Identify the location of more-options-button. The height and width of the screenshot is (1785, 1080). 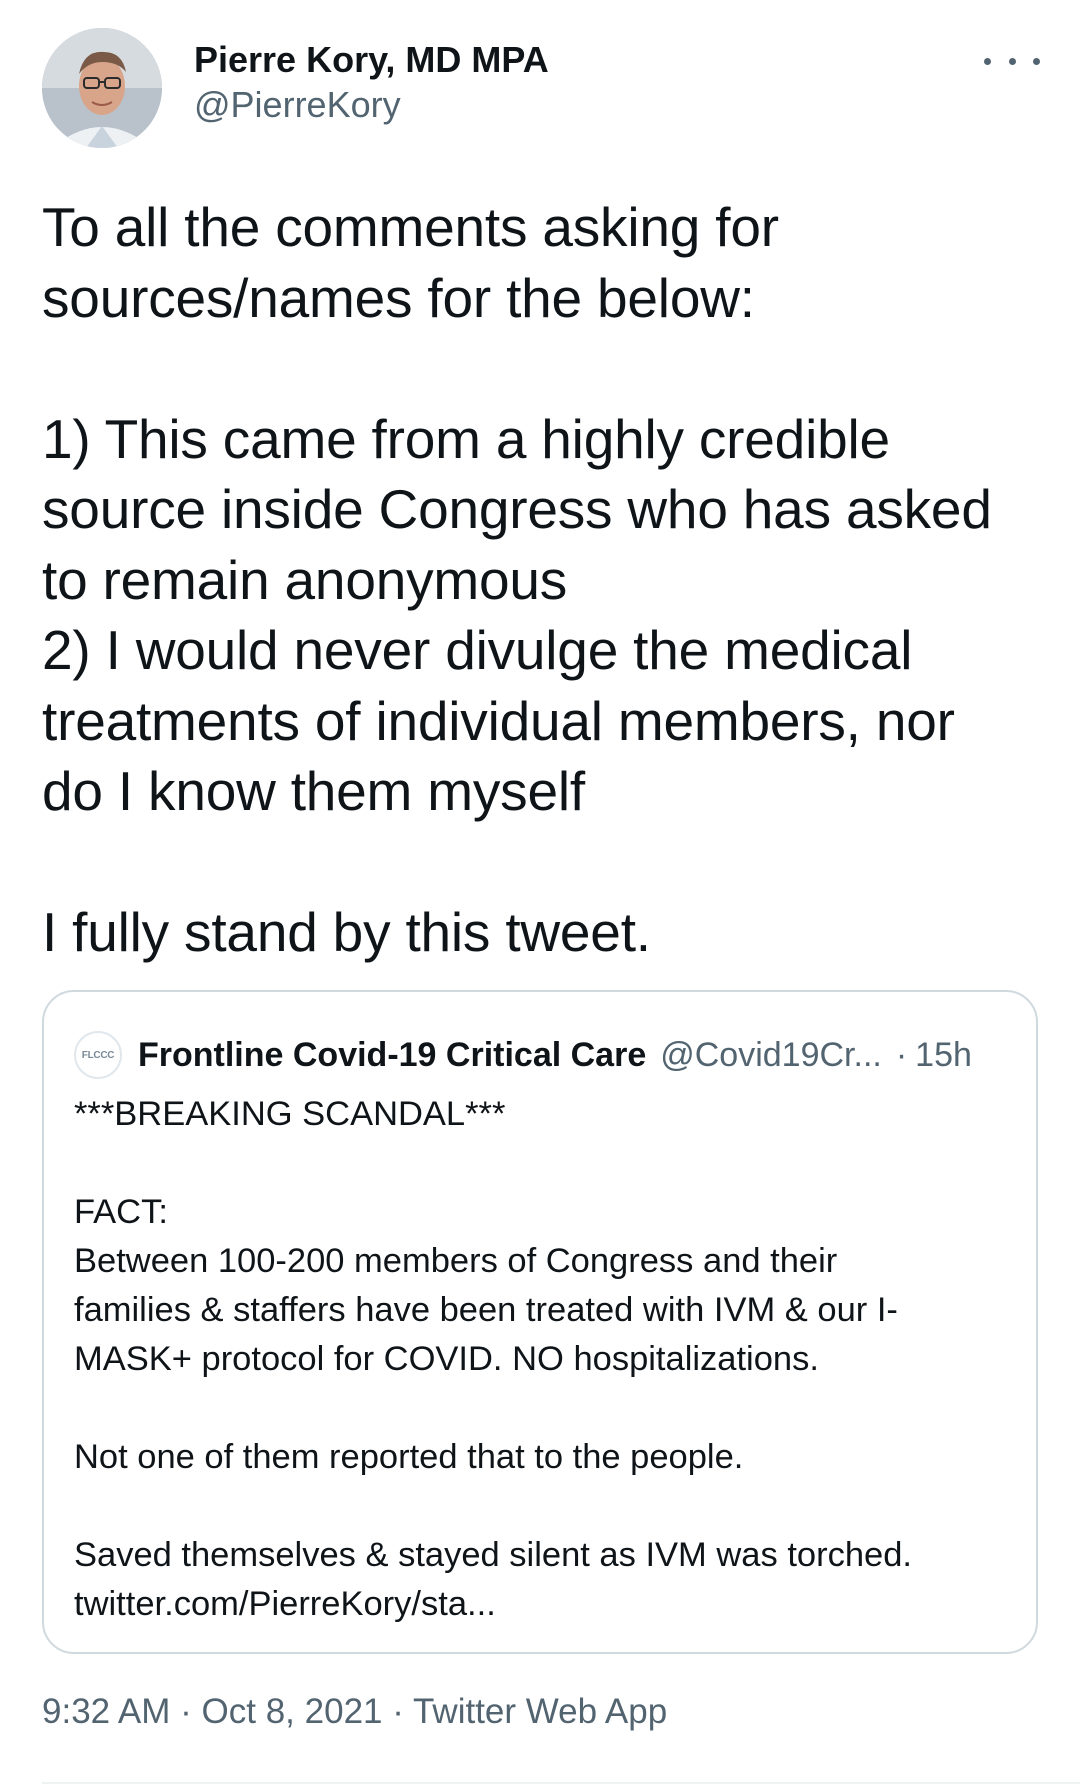
(1012, 61).